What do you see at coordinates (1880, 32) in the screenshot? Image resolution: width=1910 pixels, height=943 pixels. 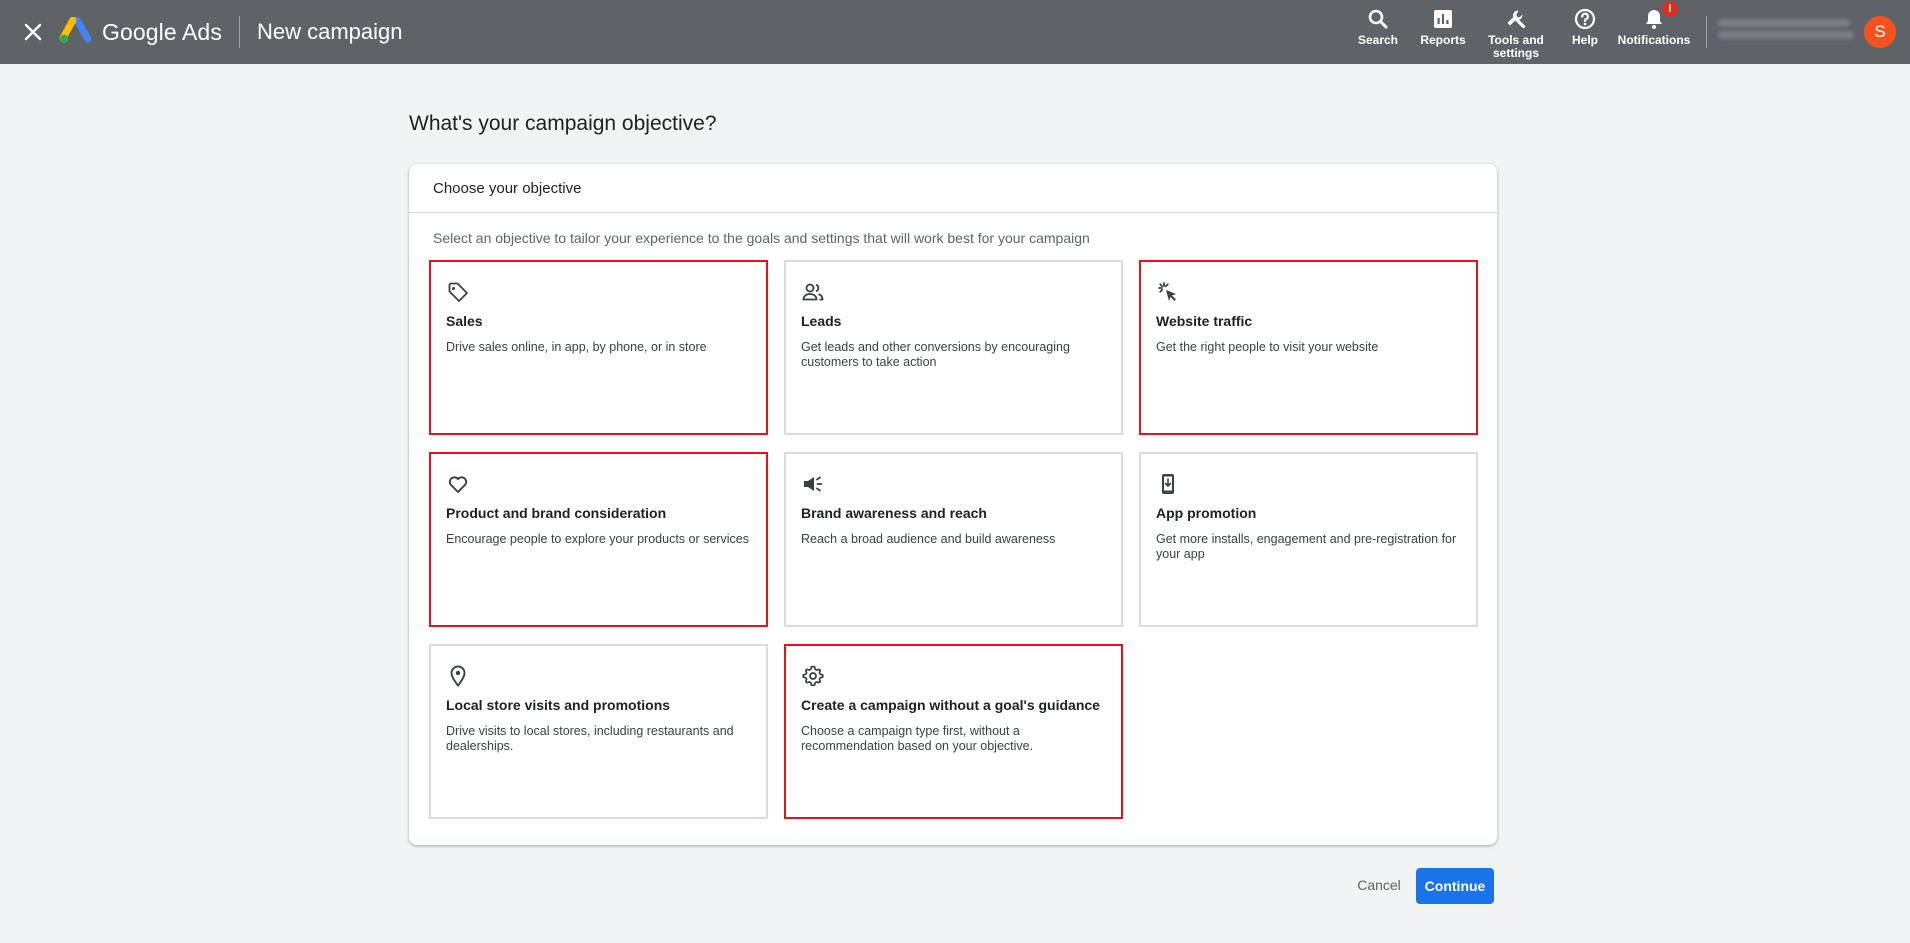 I see `avatar: S` at bounding box center [1880, 32].